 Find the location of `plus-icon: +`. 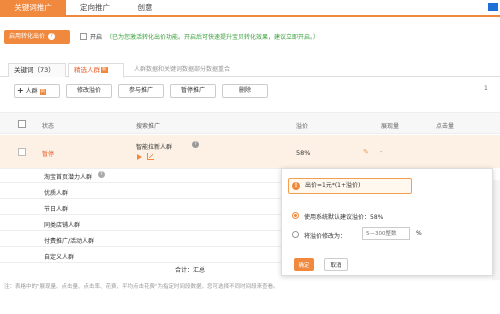

plus-icon: + is located at coordinates (20, 90).